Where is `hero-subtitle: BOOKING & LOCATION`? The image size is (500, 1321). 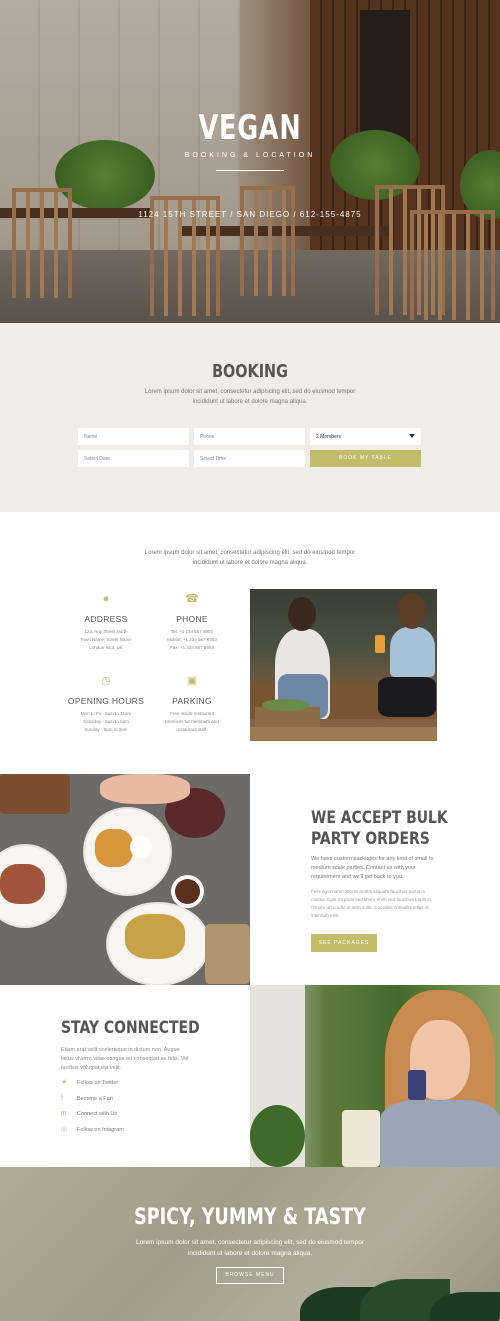
hero-subtitle: BOOKING & LOCATION is located at coordinates (250, 155).